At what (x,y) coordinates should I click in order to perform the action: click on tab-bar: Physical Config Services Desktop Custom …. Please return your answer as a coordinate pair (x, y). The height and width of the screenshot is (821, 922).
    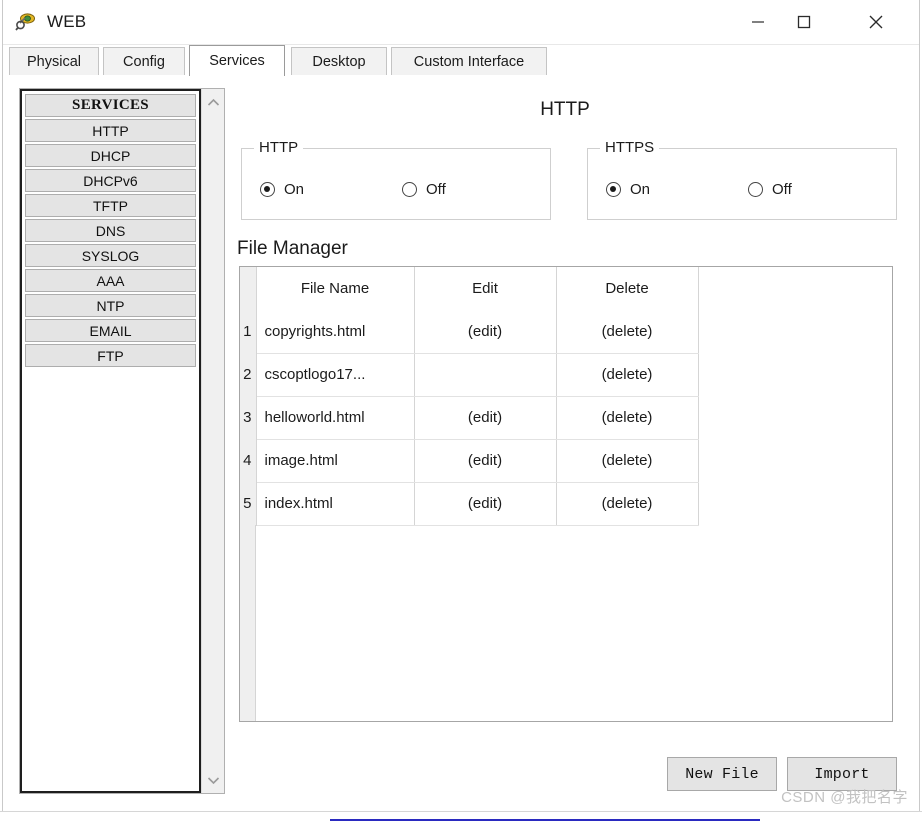
    Looking at the image, I should click on (461, 60).